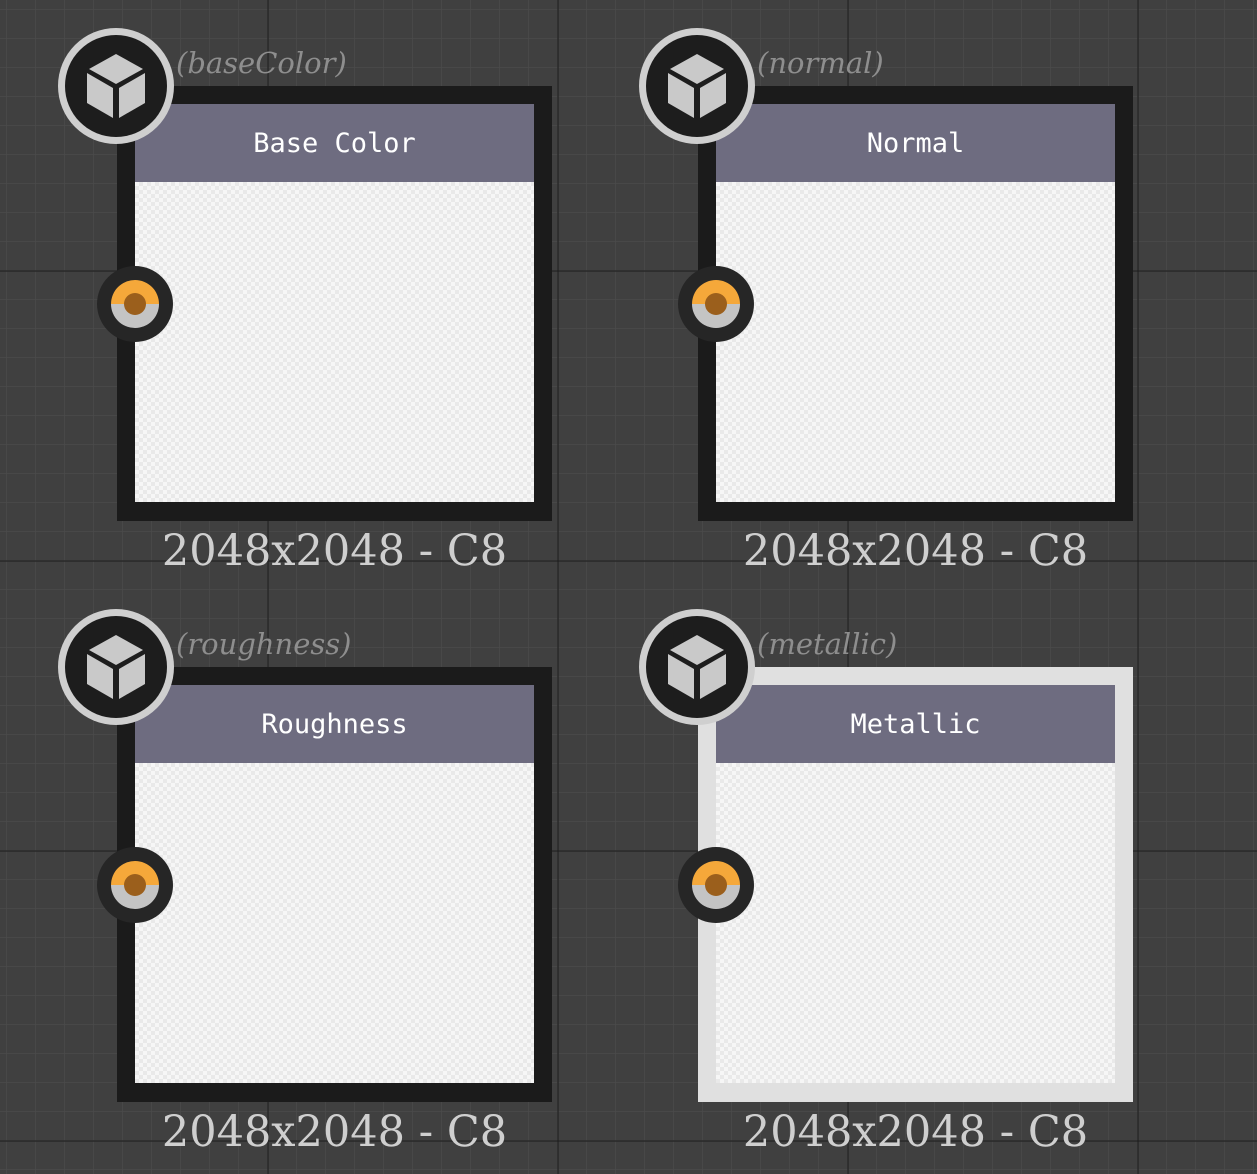 This screenshot has width=1257, height=1174. I want to click on node-identifier: (roughness), so click(264, 644).